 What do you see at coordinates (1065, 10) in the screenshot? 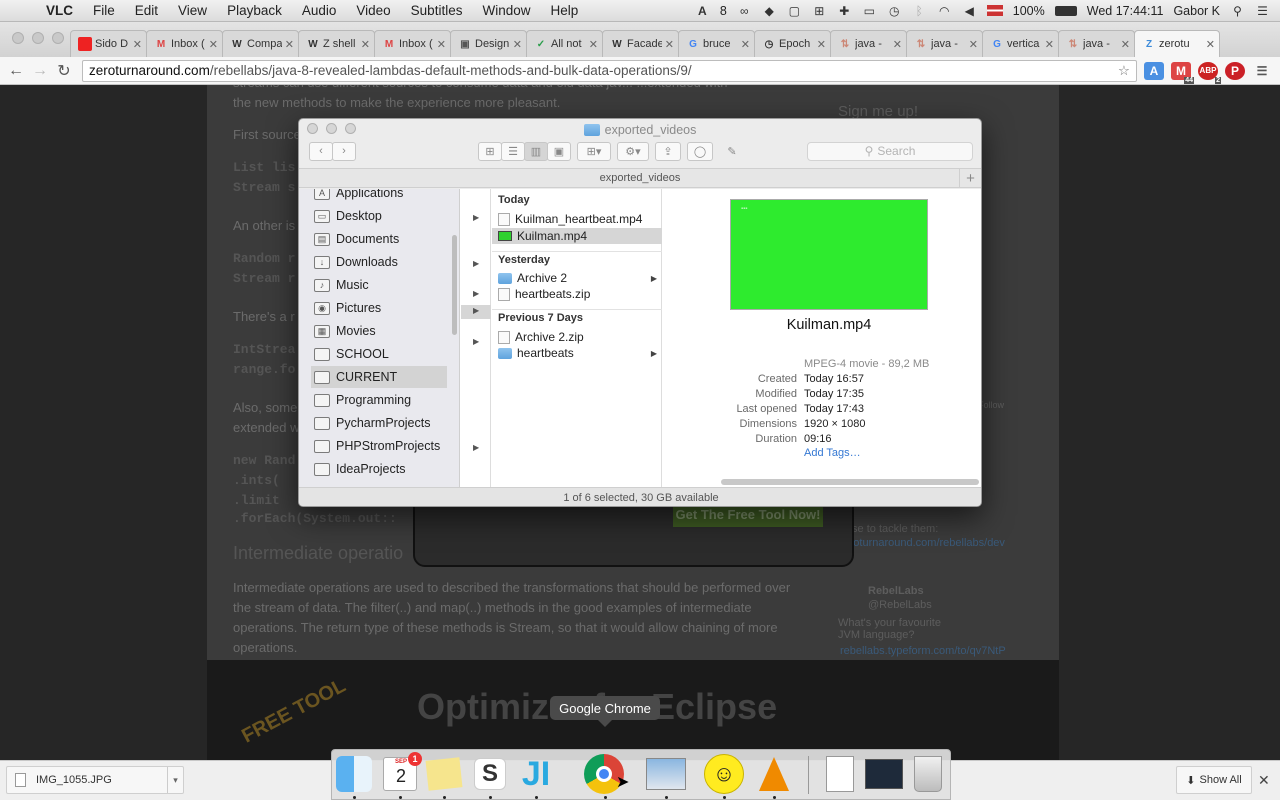
I see `battery-icon` at bounding box center [1065, 10].